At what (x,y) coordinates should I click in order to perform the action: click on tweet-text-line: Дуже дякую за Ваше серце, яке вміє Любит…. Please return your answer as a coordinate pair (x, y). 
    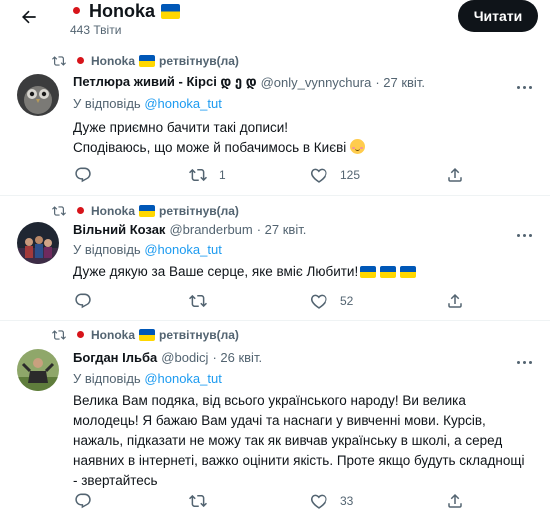
    Looking at the image, I should click on (300, 272).